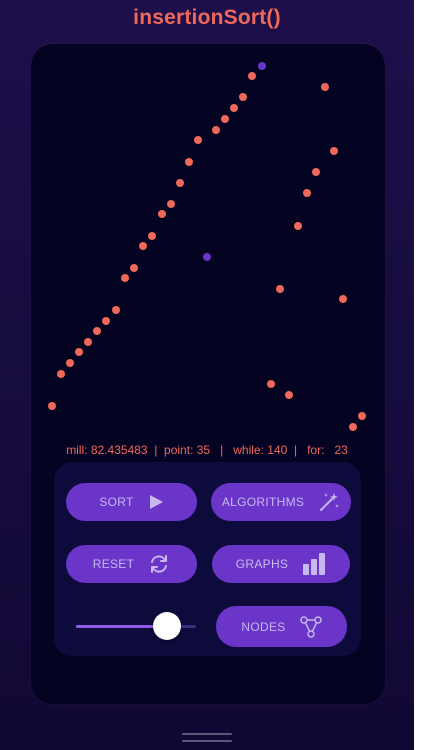 The image size is (422, 750). What do you see at coordinates (137, 626) in the screenshot?
I see `speed-slider` at bounding box center [137, 626].